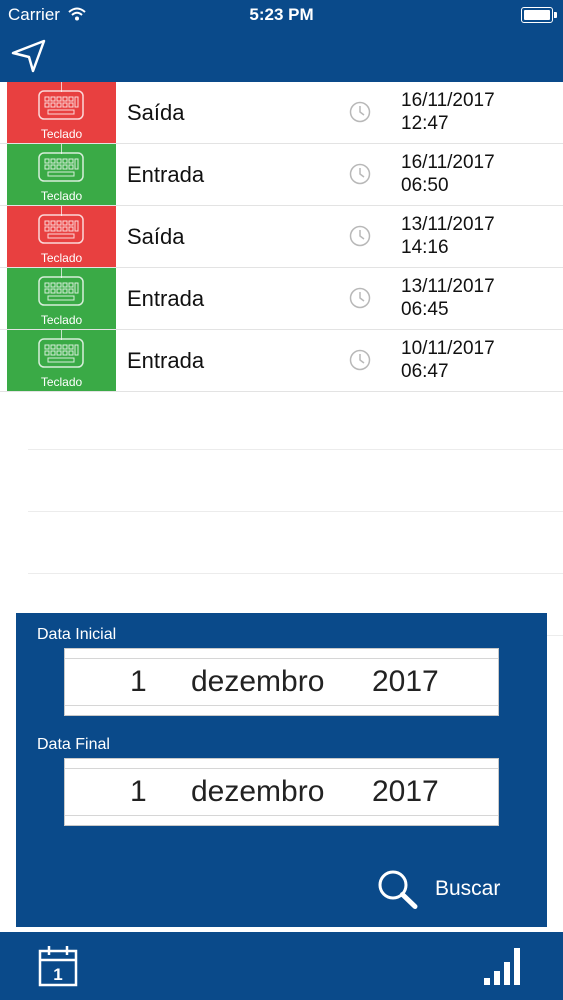 This screenshot has height=1000, width=563. What do you see at coordinates (73, 744) in the screenshot?
I see `end-date-label: Data Final` at bounding box center [73, 744].